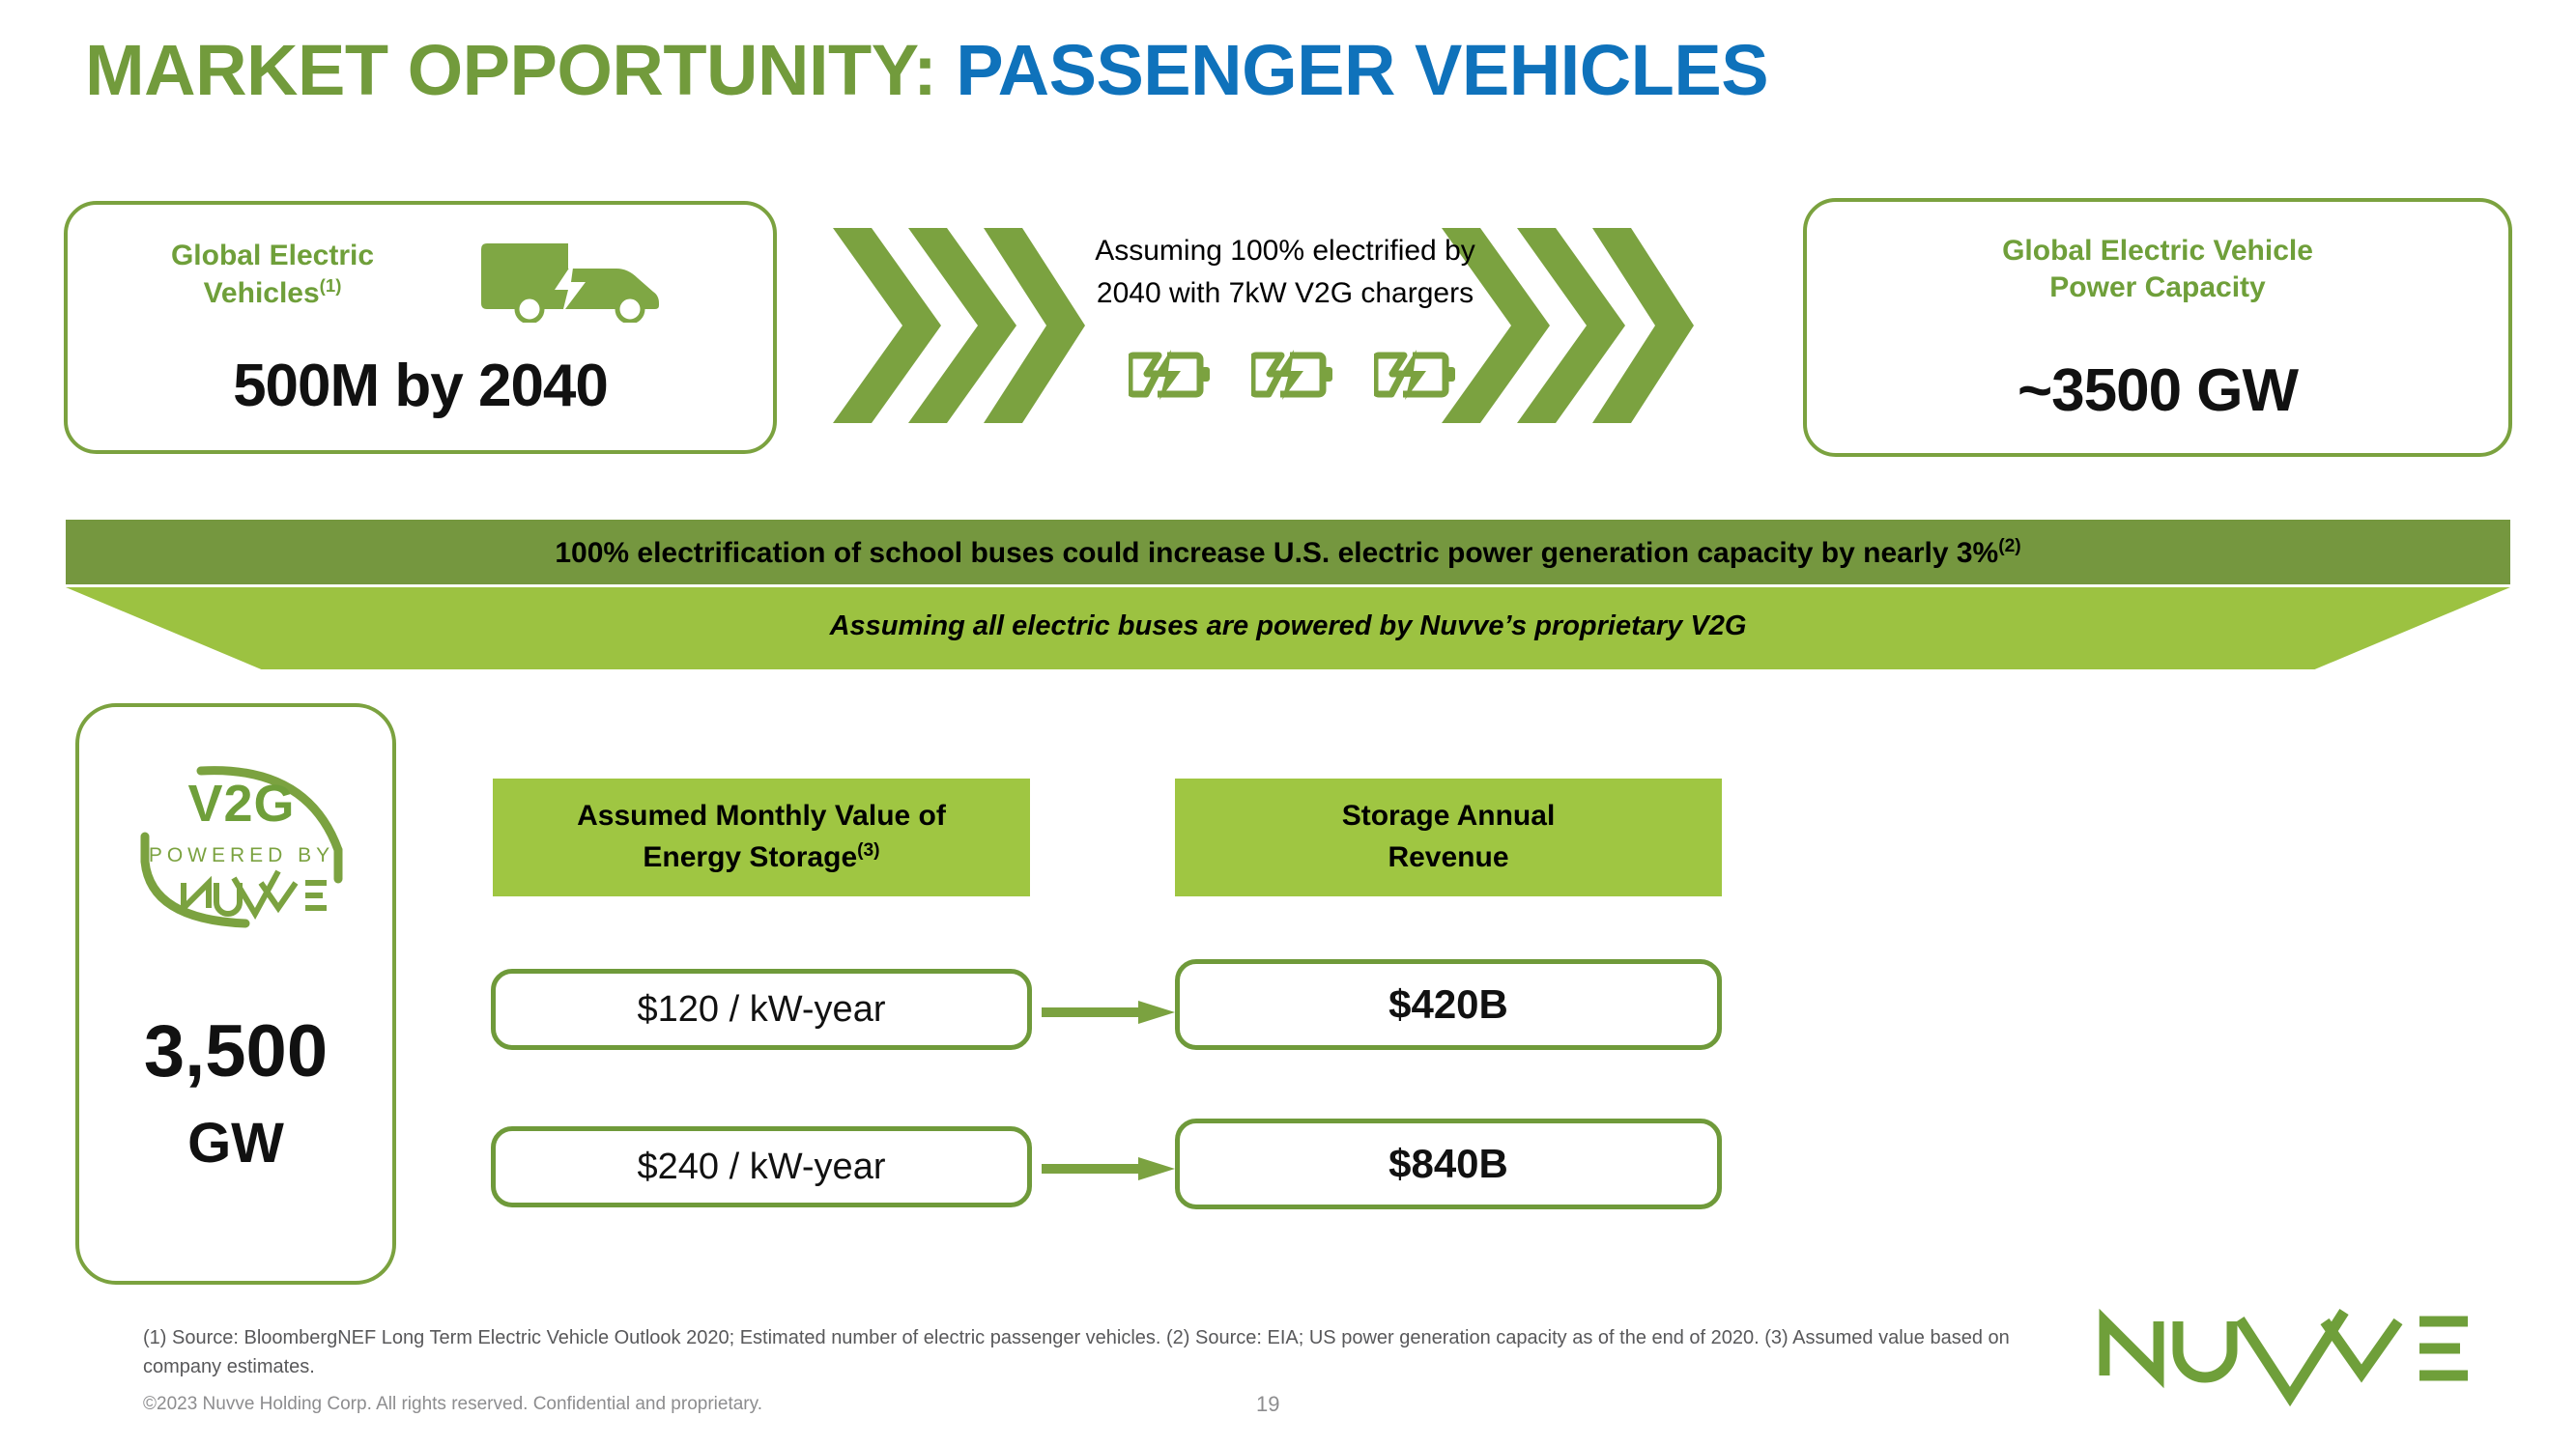 The height and width of the screenshot is (1446, 2576). Describe the element at coordinates (2158, 391) in the screenshot. I see `card-right-value: ~3500 GW` at that location.